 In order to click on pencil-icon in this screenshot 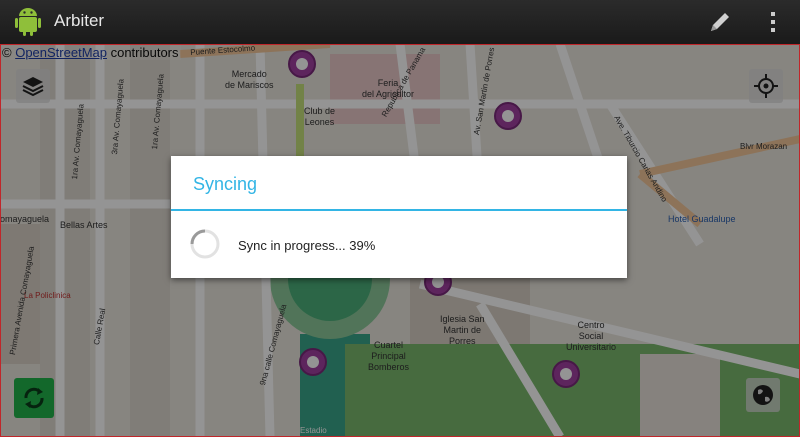, I will do `click(720, 22)`.